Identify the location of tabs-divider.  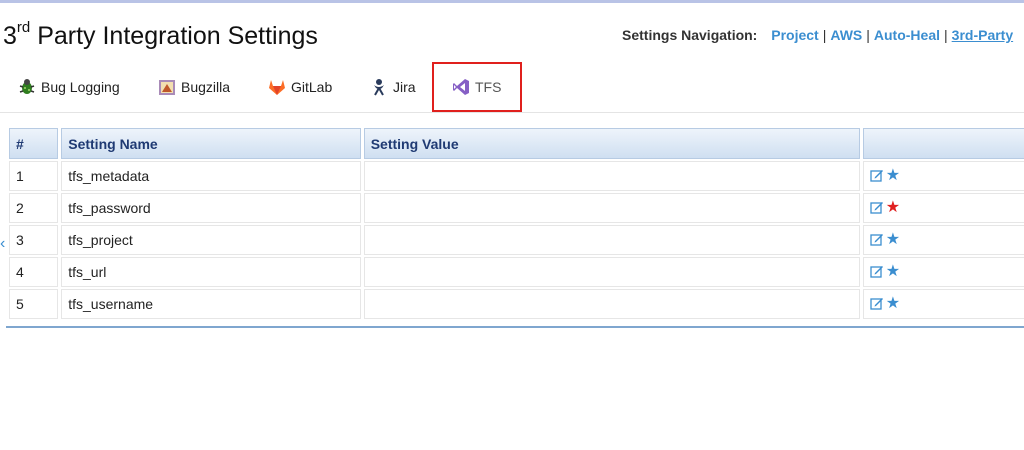
(512, 112).